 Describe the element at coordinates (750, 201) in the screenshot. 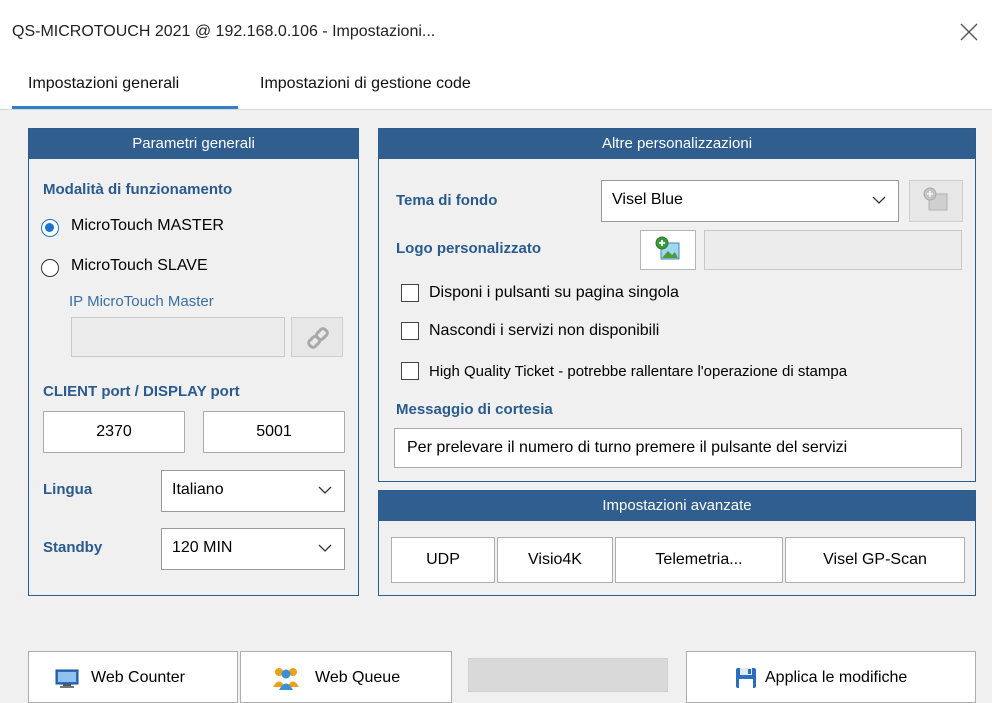

I see `theme-select: Visel Blue` at that location.